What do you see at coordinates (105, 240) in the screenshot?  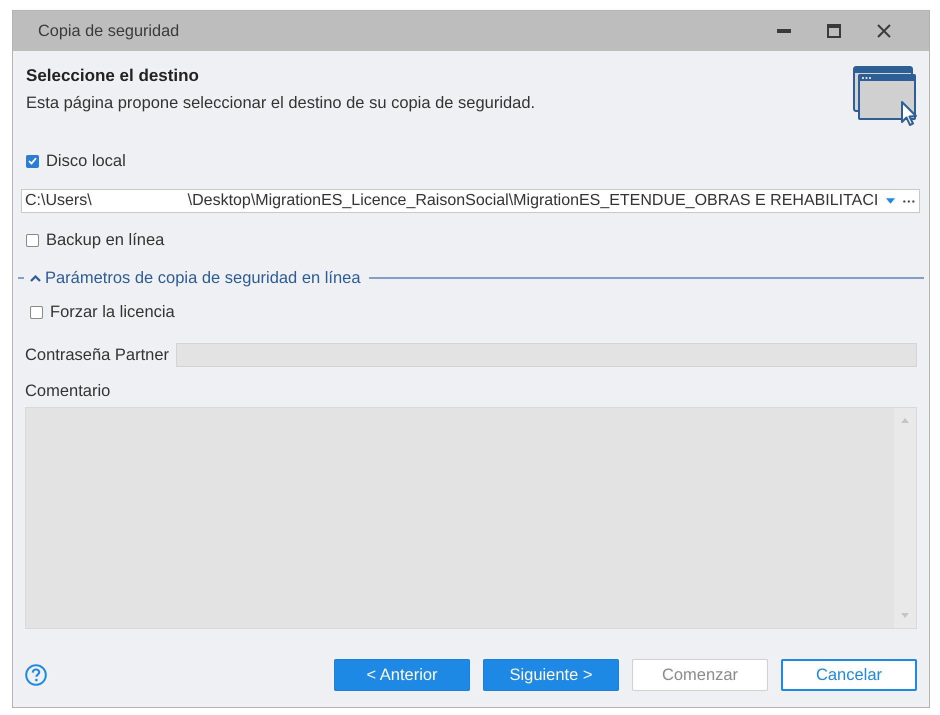 I see `checkbox-label: Backup en línea` at bounding box center [105, 240].